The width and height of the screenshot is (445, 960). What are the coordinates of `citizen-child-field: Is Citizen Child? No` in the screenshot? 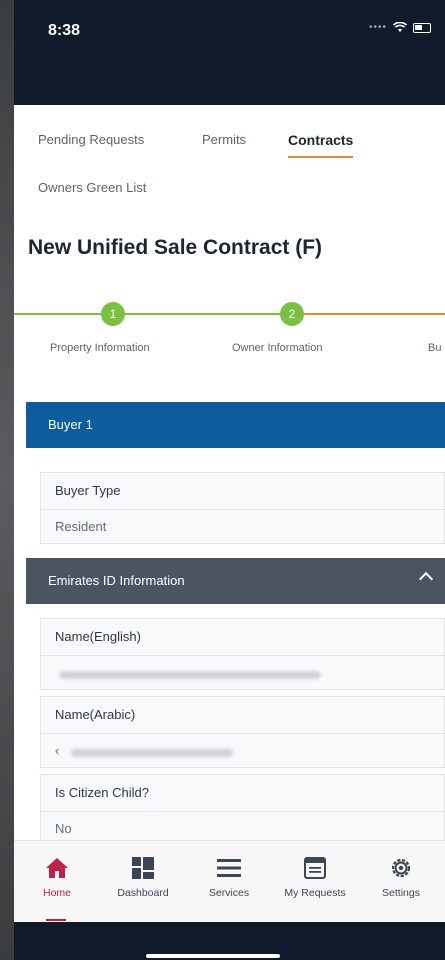 It's located at (242, 807).